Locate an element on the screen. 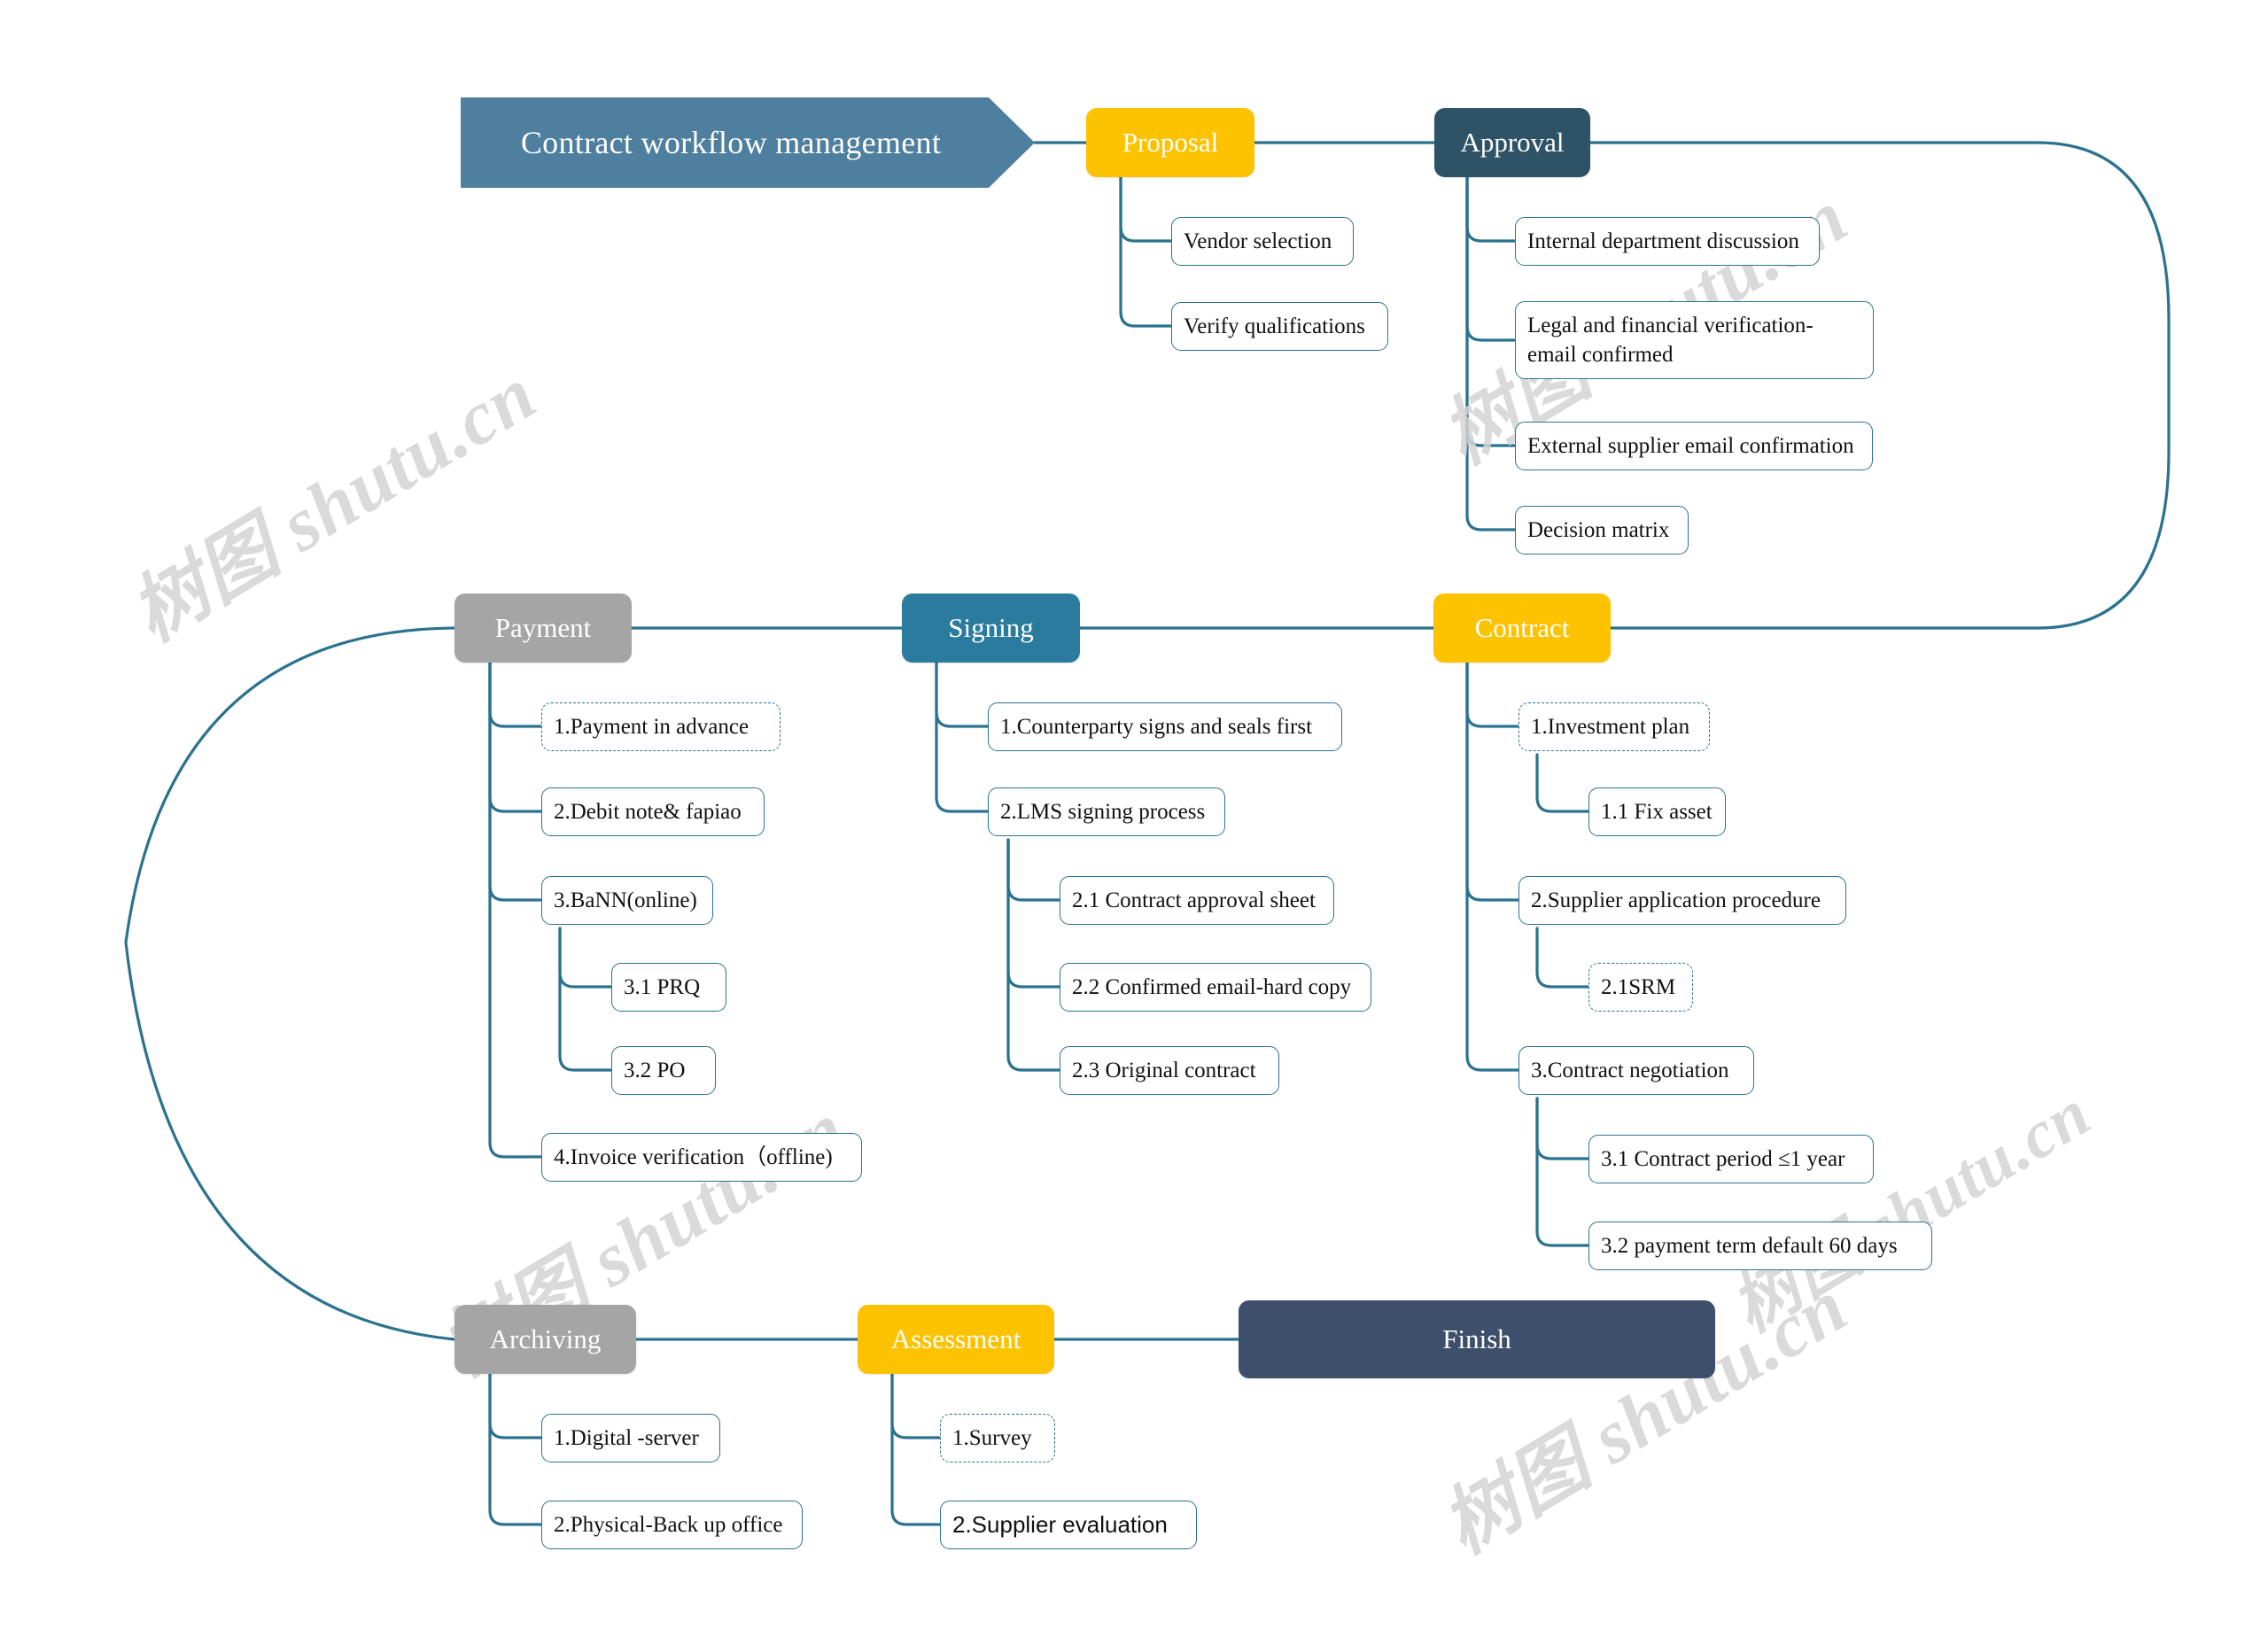 The image size is (2268, 1629). stage-label-proposal: Proposal is located at coordinates (1170, 142).